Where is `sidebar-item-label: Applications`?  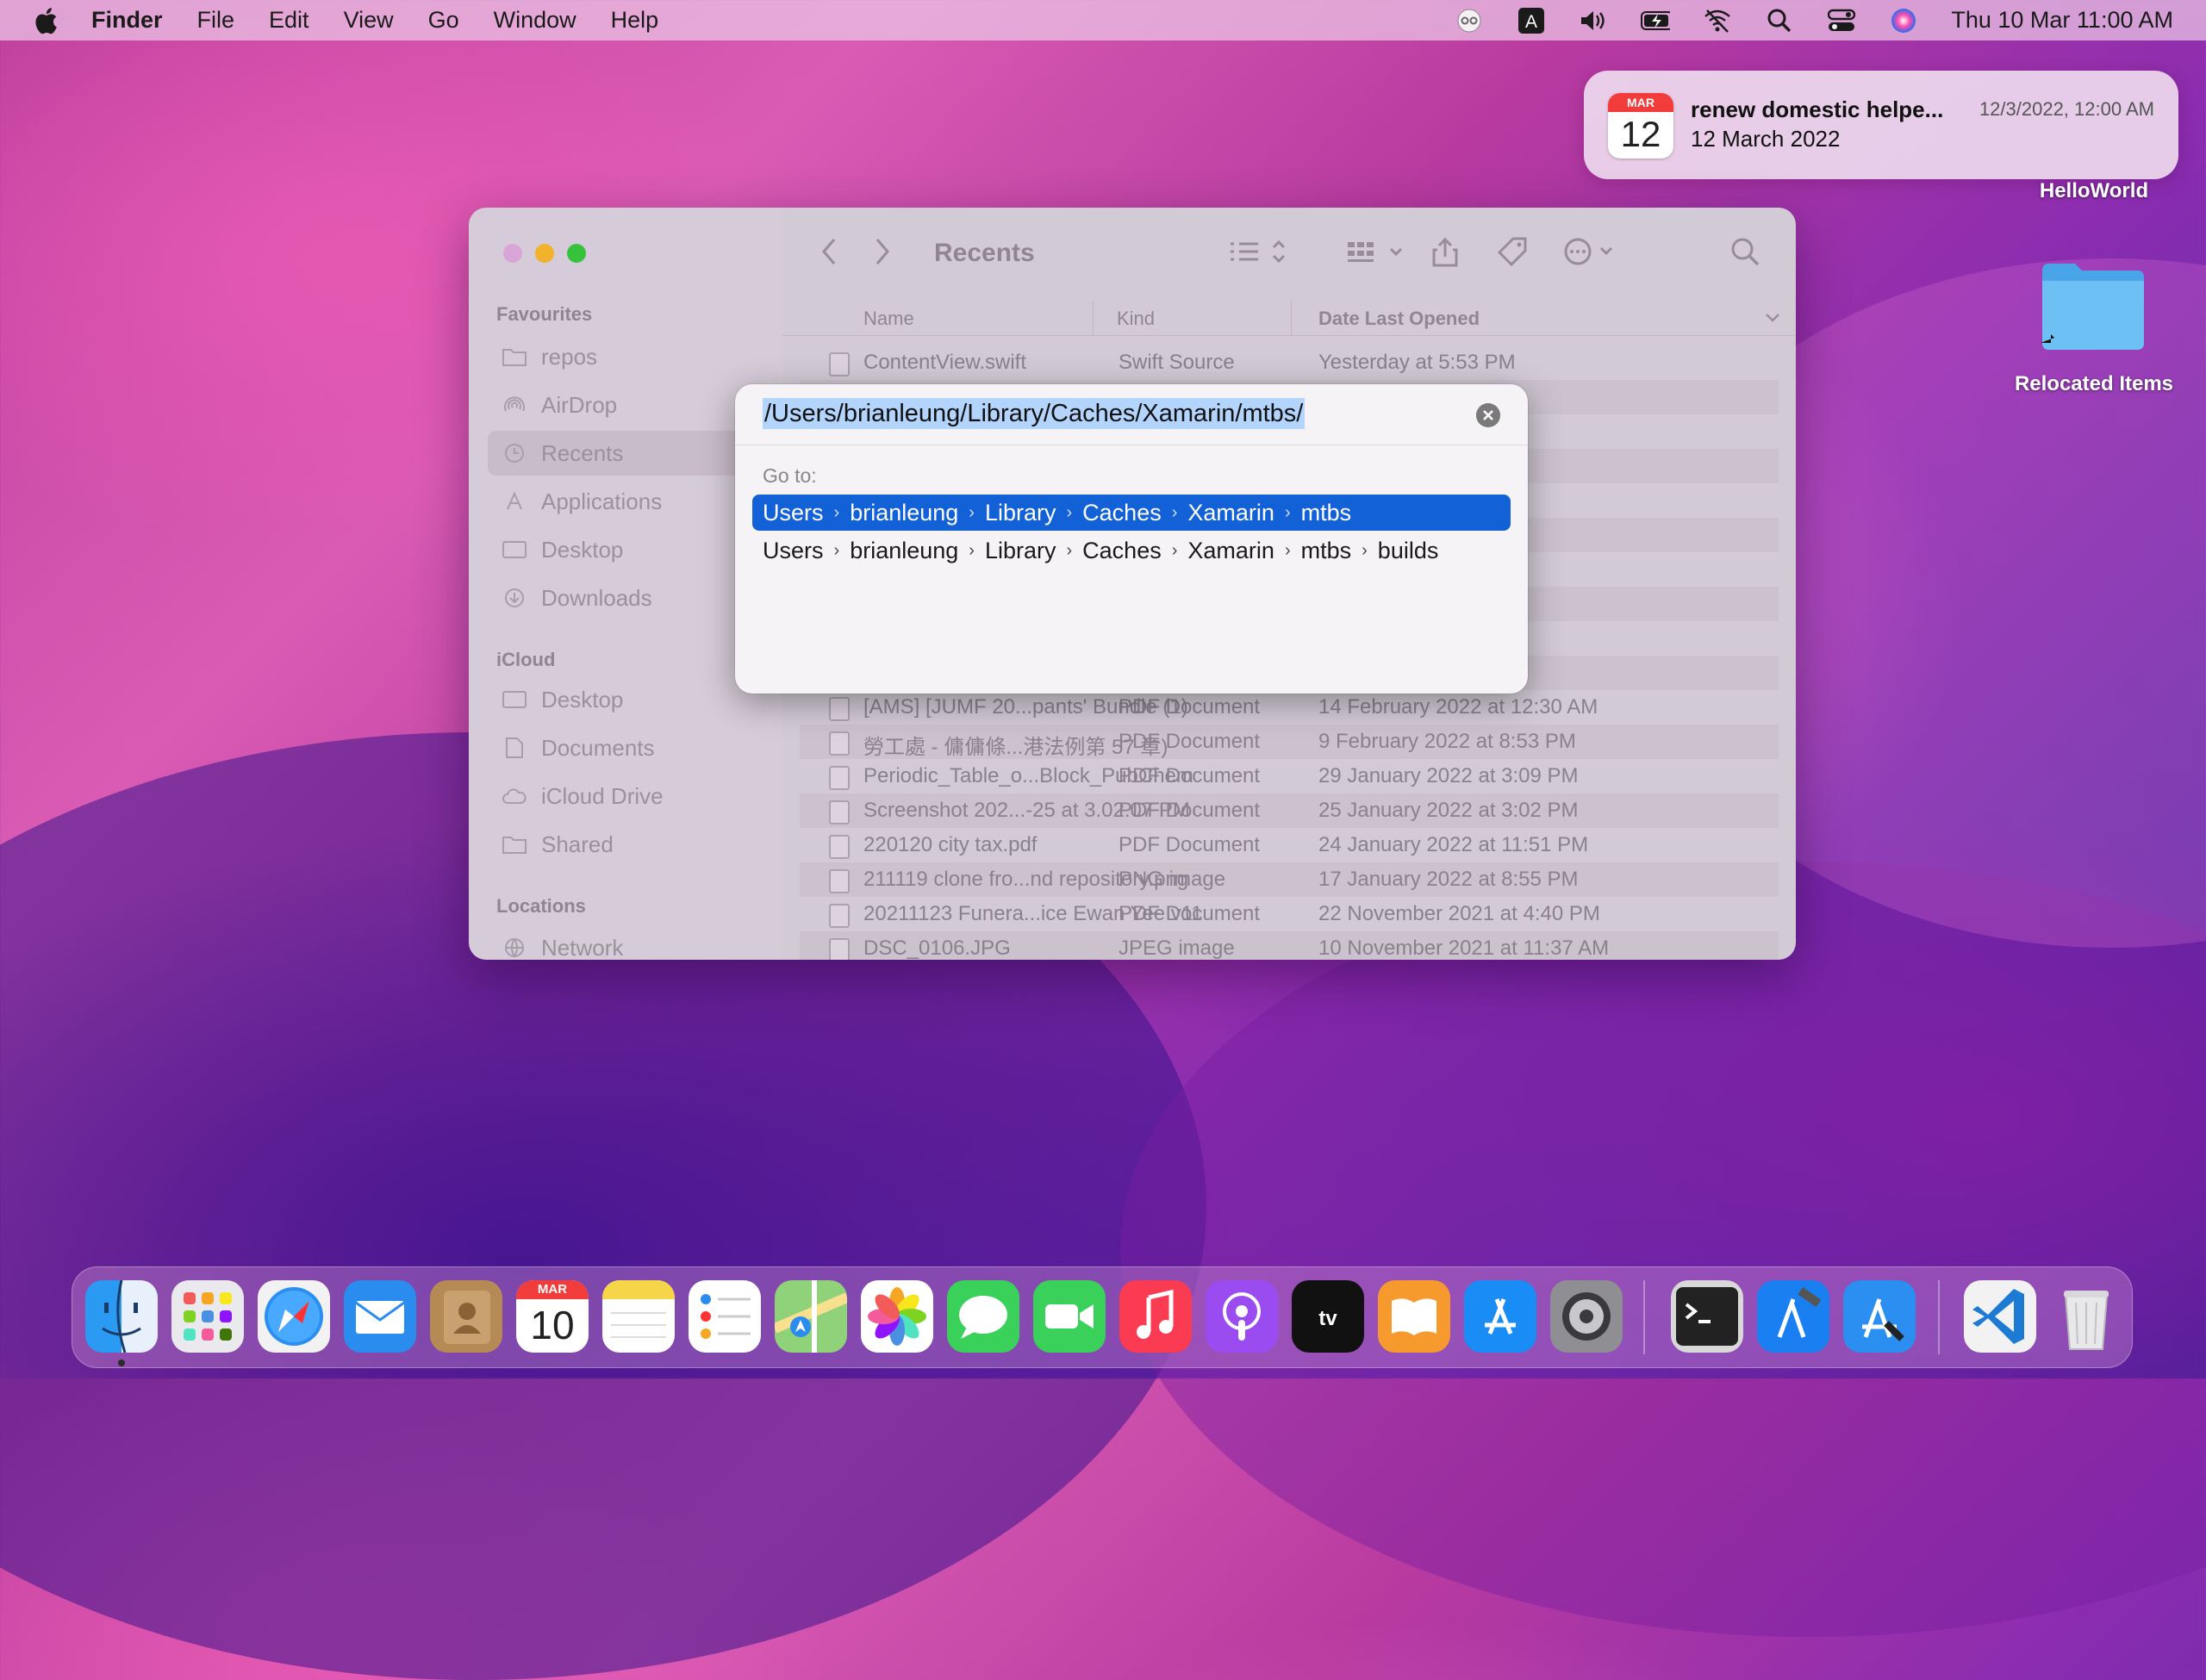
sidebar-item-label: Applications is located at coordinates (602, 501).